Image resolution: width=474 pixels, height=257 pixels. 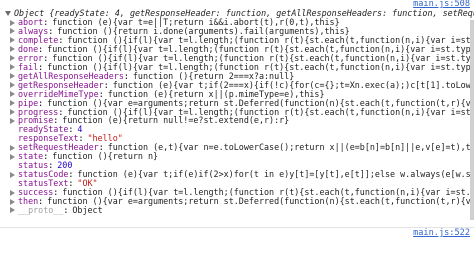 What do you see at coordinates (58, 94) in the screenshot?
I see `property-key: overrideMimeType` at bounding box center [58, 94].